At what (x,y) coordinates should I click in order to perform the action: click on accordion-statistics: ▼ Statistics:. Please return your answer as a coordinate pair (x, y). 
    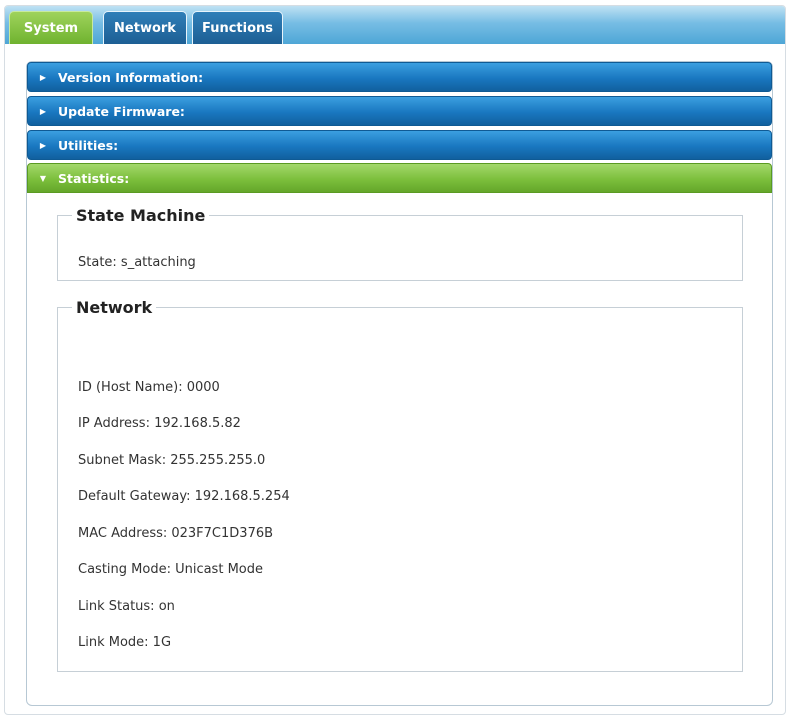
    Looking at the image, I should click on (399, 178).